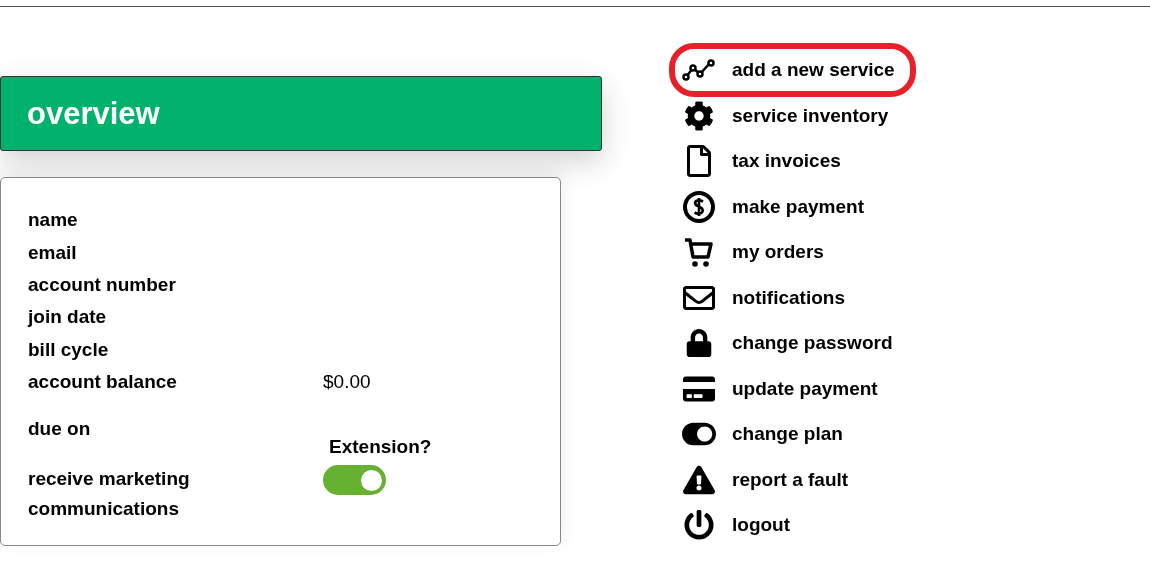 The width and height of the screenshot is (1150, 564). What do you see at coordinates (68, 349) in the screenshot?
I see `field-label: bill cycle` at bounding box center [68, 349].